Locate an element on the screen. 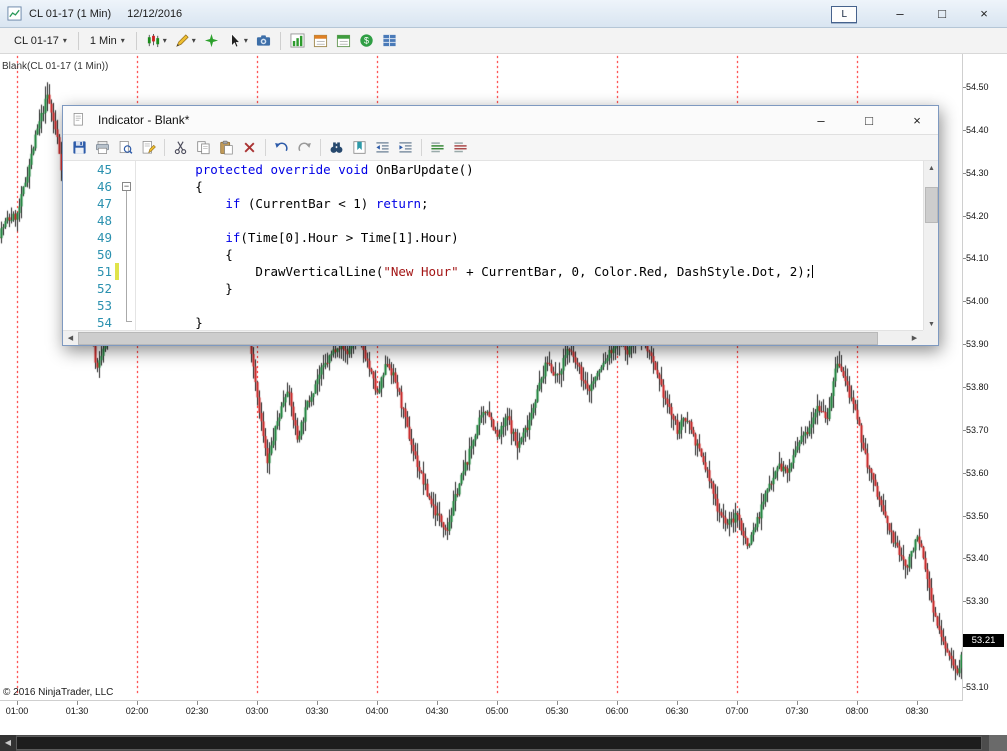  code-line-47: 47 if (CurrentBar < 1) return; is located at coordinates (493, 203).